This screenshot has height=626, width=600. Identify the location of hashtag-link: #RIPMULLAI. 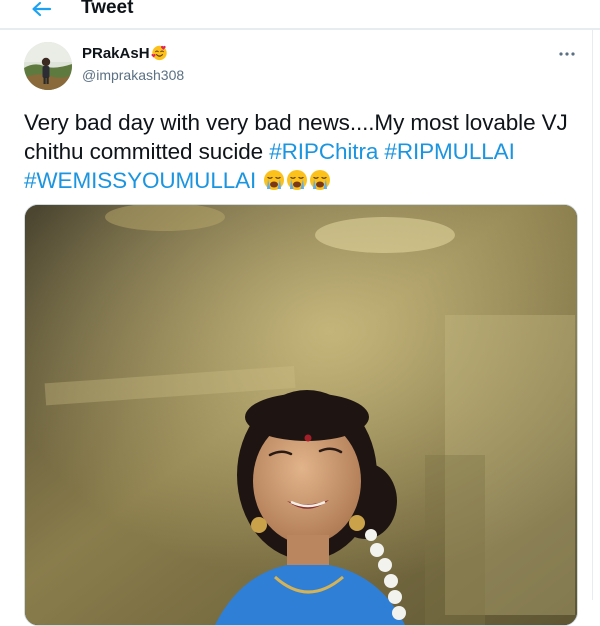
(449, 151).